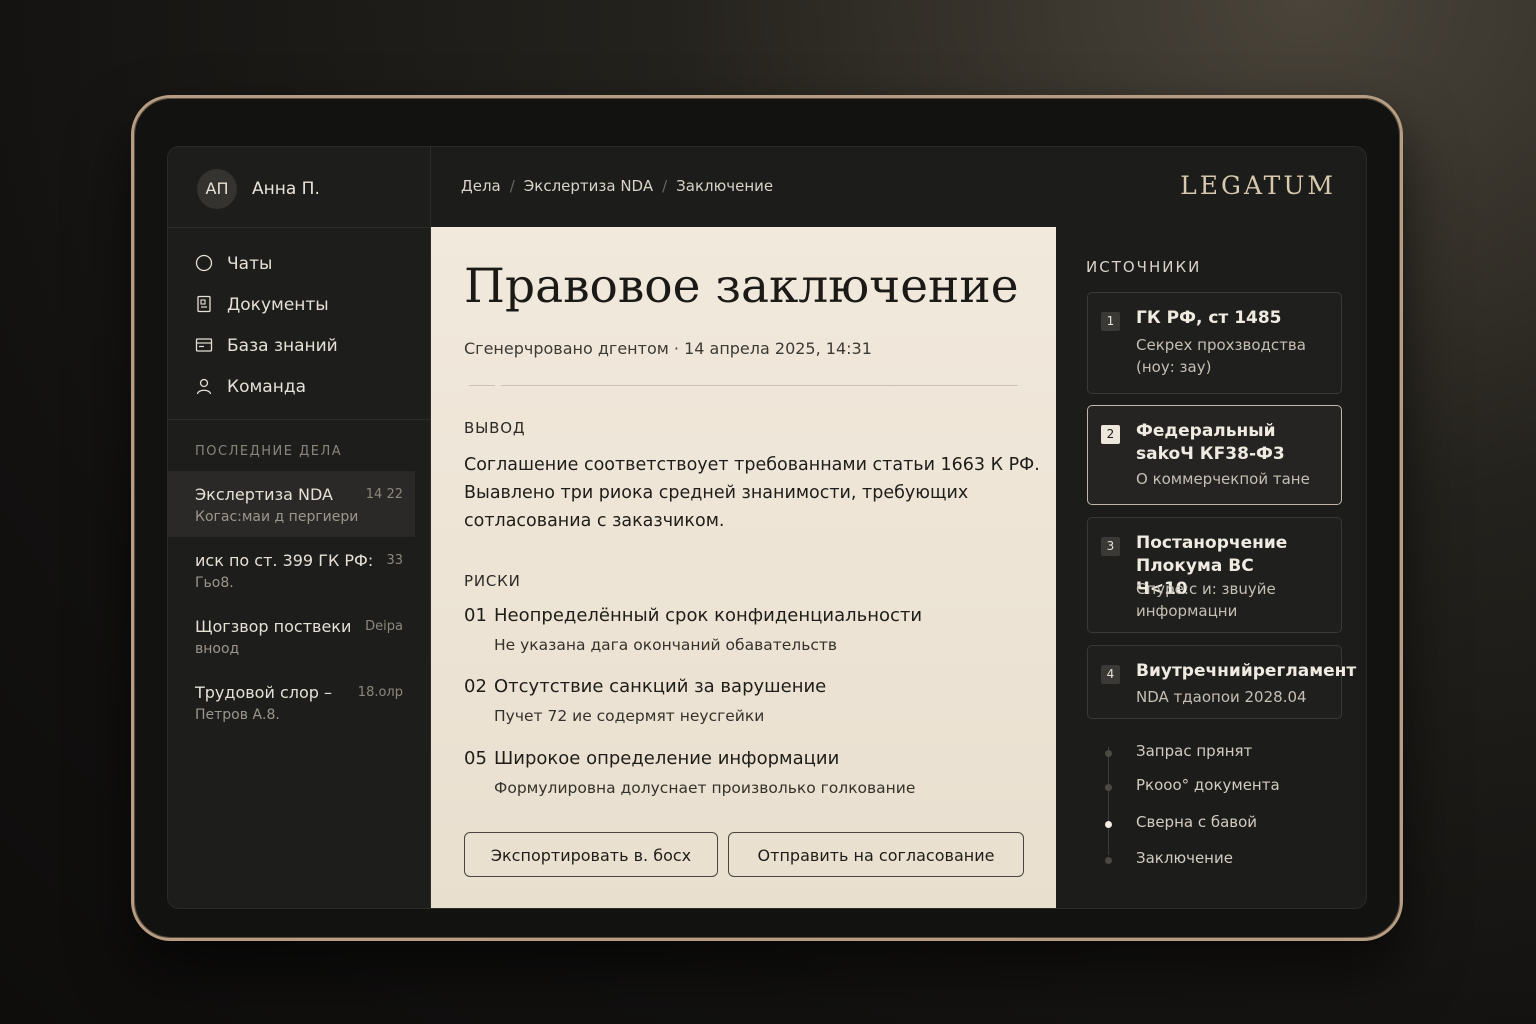 The height and width of the screenshot is (1024, 1536). What do you see at coordinates (204, 386) in the screenshot?
I see `team-icon` at bounding box center [204, 386].